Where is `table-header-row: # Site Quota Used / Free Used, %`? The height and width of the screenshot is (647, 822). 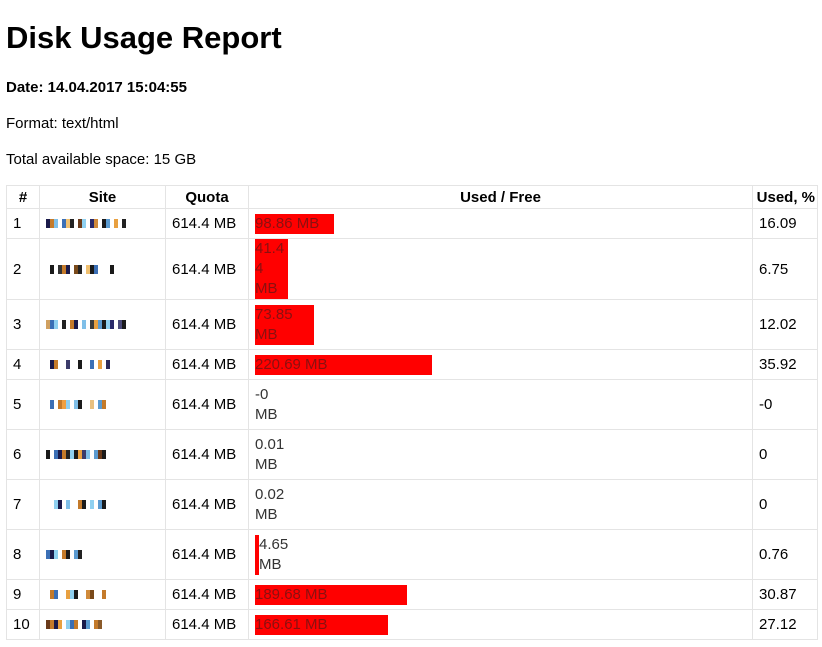
table-header-row: # Site Quota Used / Free Used, % is located at coordinates (412, 197).